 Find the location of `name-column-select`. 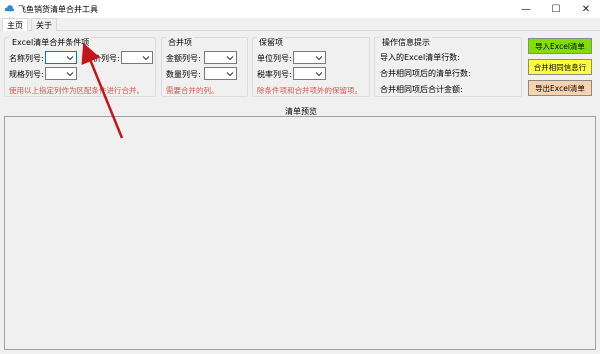

name-column-select is located at coordinates (61, 57).